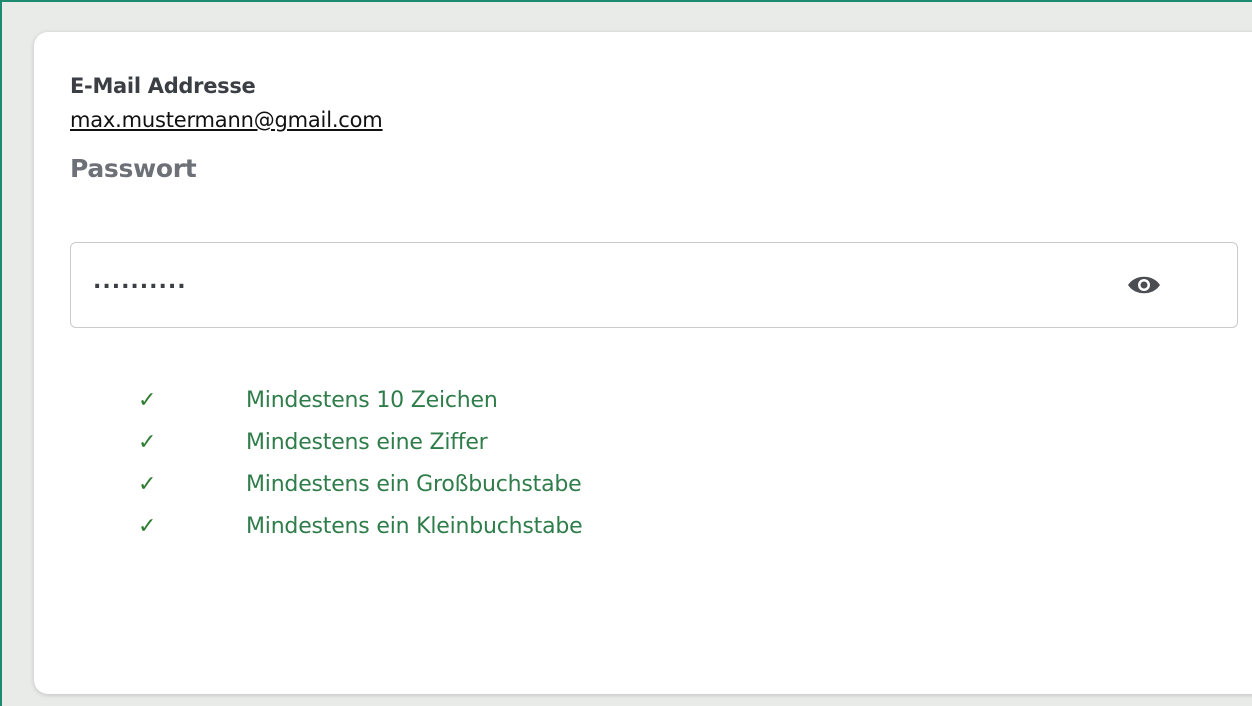  Describe the element at coordinates (1144, 285) in the screenshot. I see `eye-icon` at that location.